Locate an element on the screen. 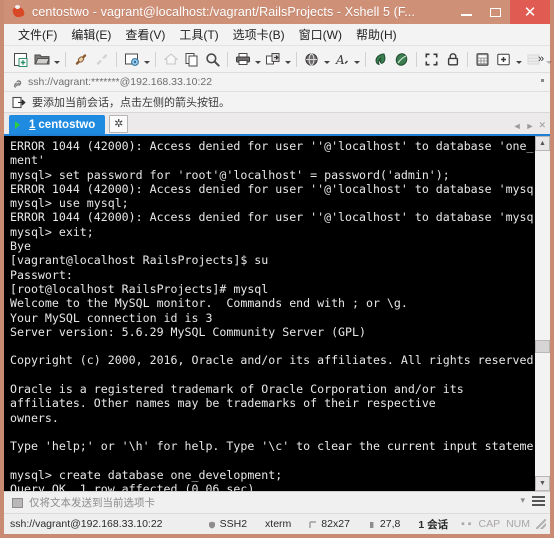 The height and width of the screenshot is (538, 554). xshell-logo-icon is located at coordinates (19, 12).